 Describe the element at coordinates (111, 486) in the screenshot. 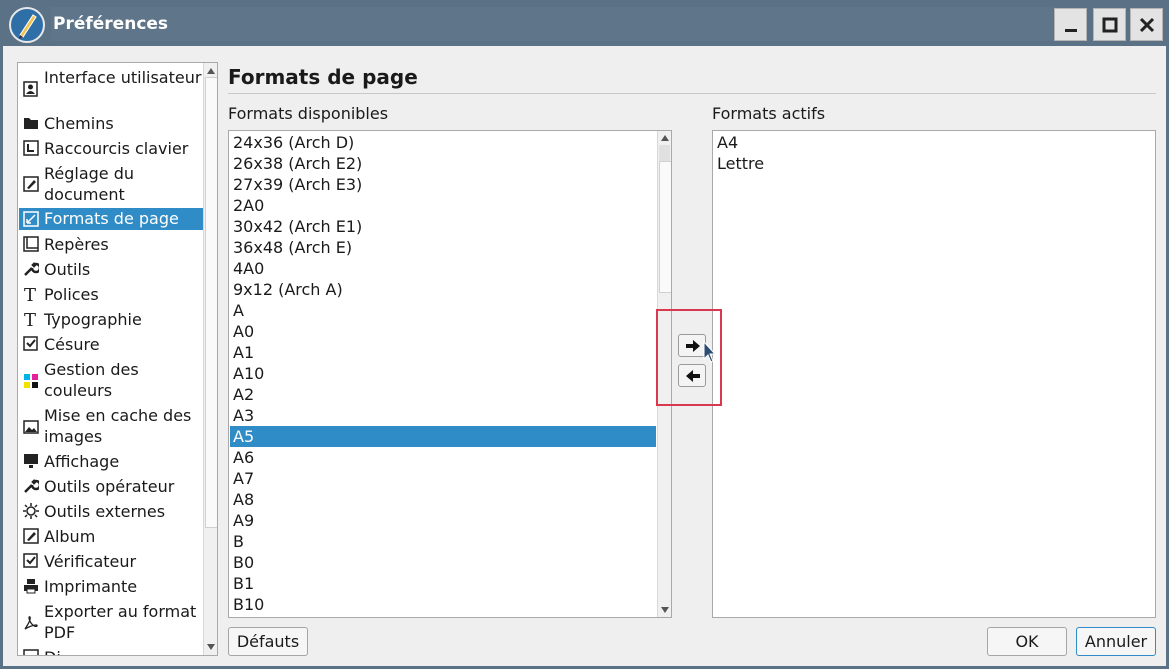

I see `sidebar-item-outils-operateur: Outils opérateur` at that location.